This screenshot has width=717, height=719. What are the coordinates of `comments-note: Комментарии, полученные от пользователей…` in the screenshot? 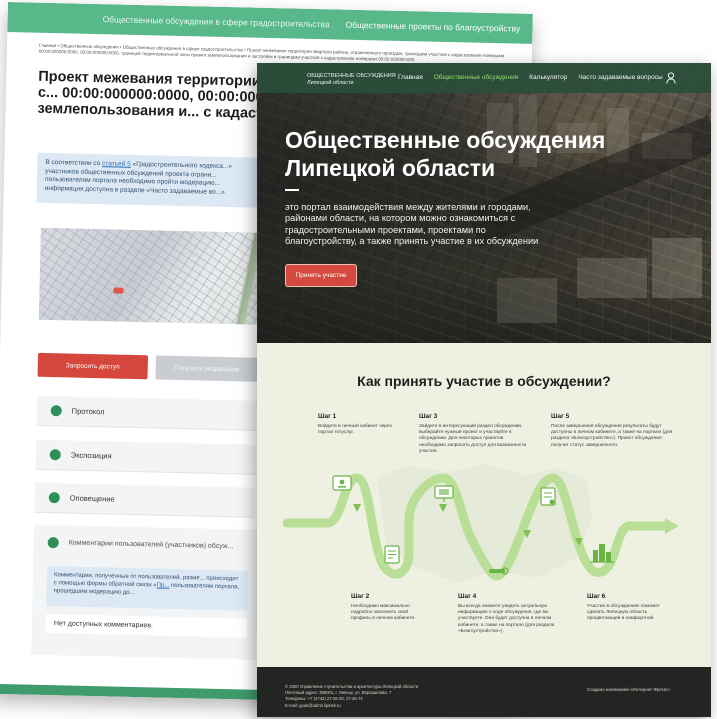 It's located at (147, 588).